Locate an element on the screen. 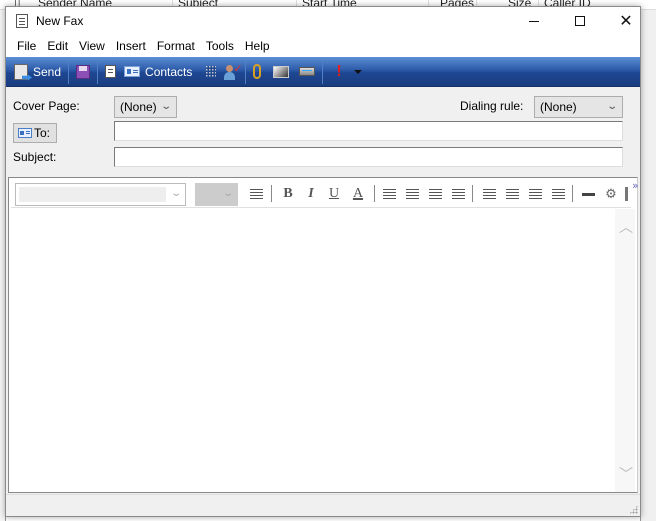 This screenshot has height=521, width=656. priority-button: ! is located at coordinates (338, 72).